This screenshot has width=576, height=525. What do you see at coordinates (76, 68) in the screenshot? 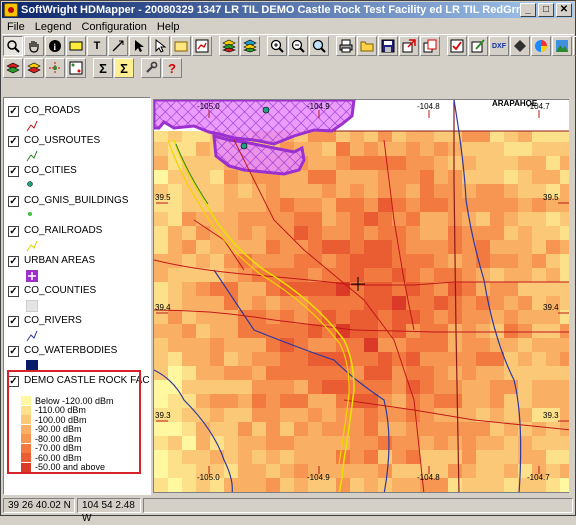
I see `point-list-icon` at bounding box center [76, 68].